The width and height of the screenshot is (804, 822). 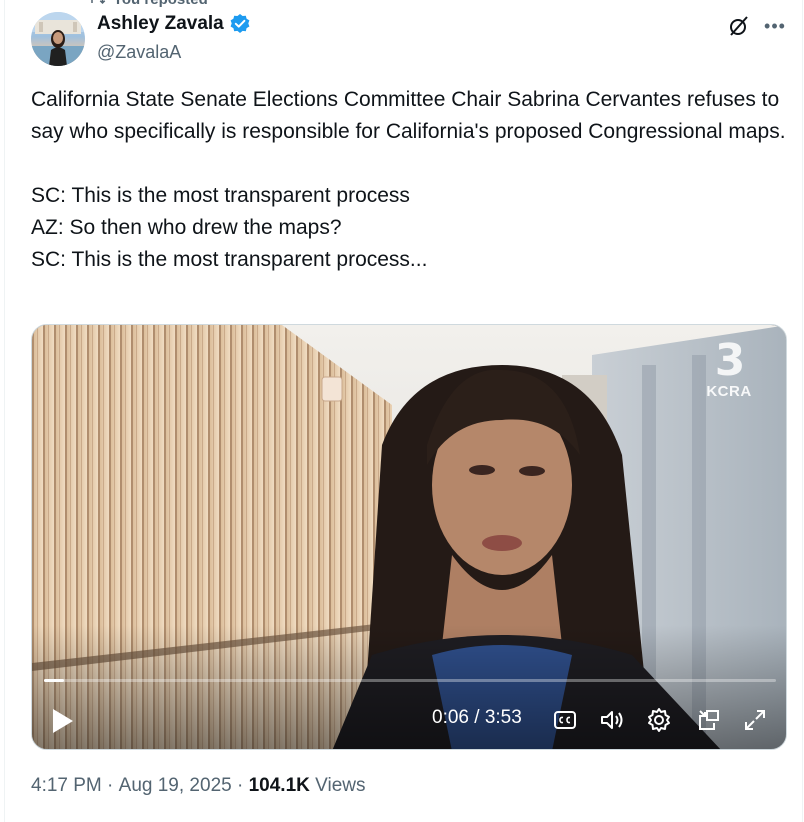 What do you see at coordinates (709, 720) in the screenshot?
I see `picture-in-picture-icon` at bounding box center [709, 720].